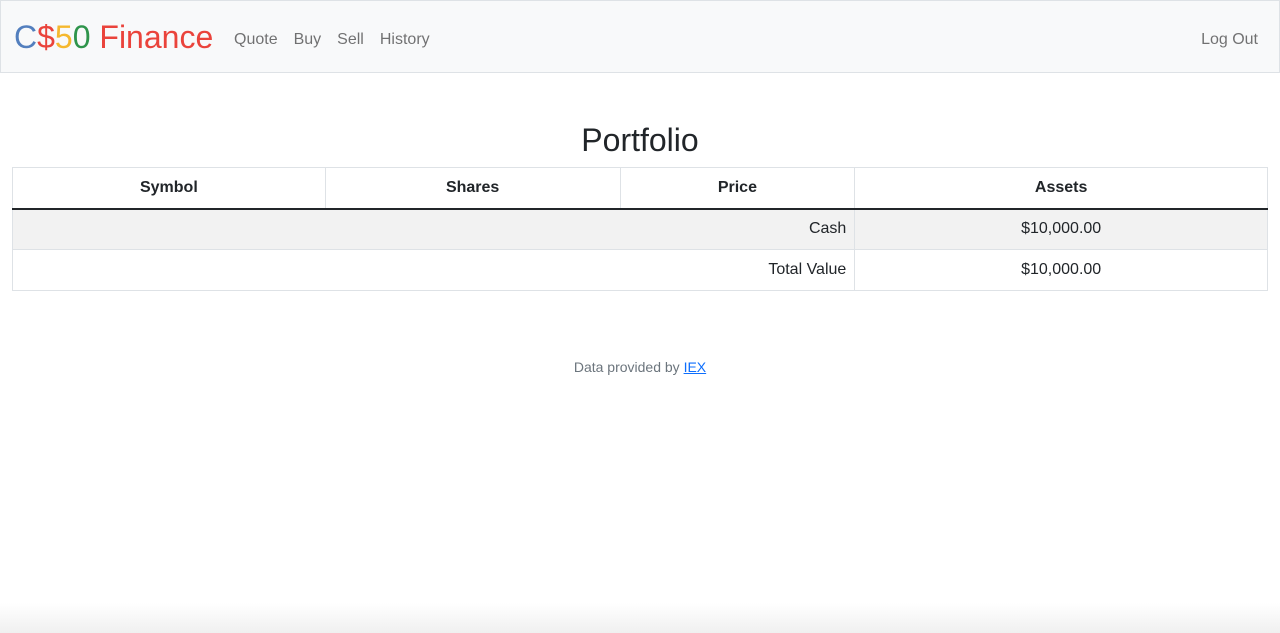  I want to click on table-header-row: Symbol Shares Price Assets, so click(640, 188).